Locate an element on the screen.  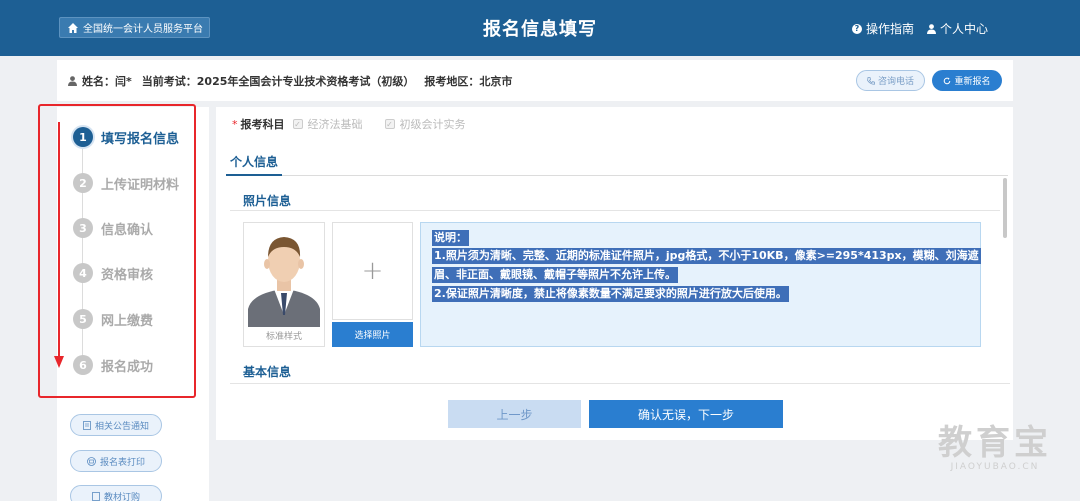
document-icon is located at coordinates (87, 425).